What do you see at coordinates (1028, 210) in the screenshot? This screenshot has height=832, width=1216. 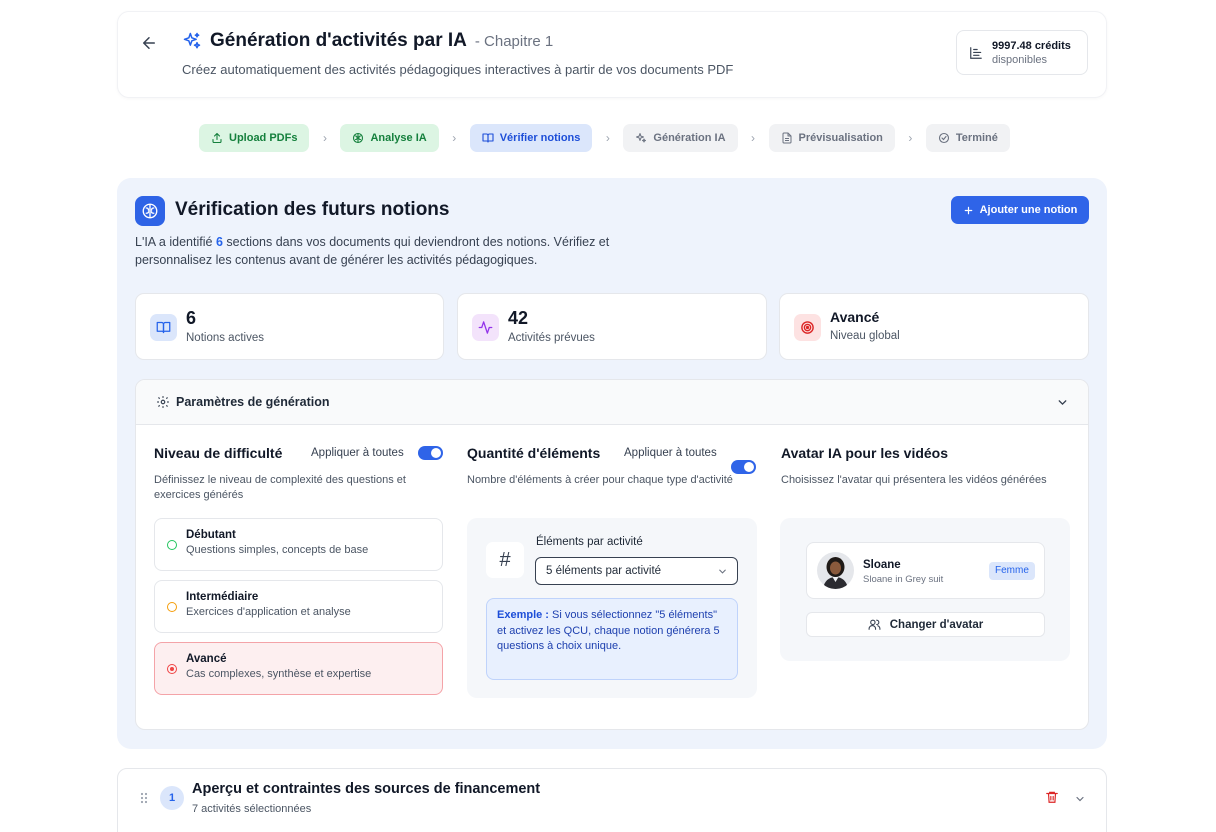 I see `add-notion-label: Ajouter une notion` at bounding box center [1028, 210].